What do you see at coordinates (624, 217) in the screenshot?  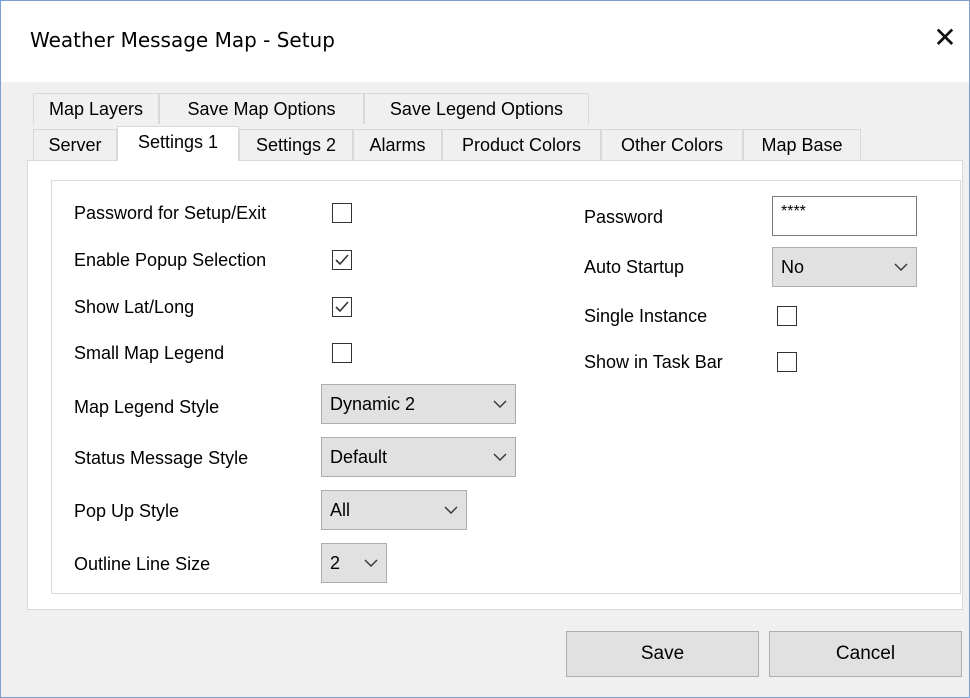 I see `password-label: Password` at bounding box center [624, 217].